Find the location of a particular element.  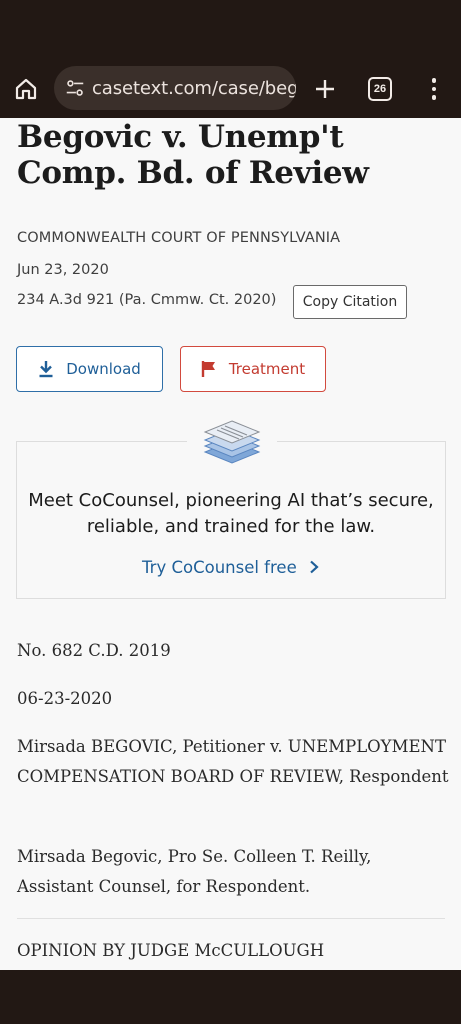

new-tab-button is located at coordinates (325, 89).